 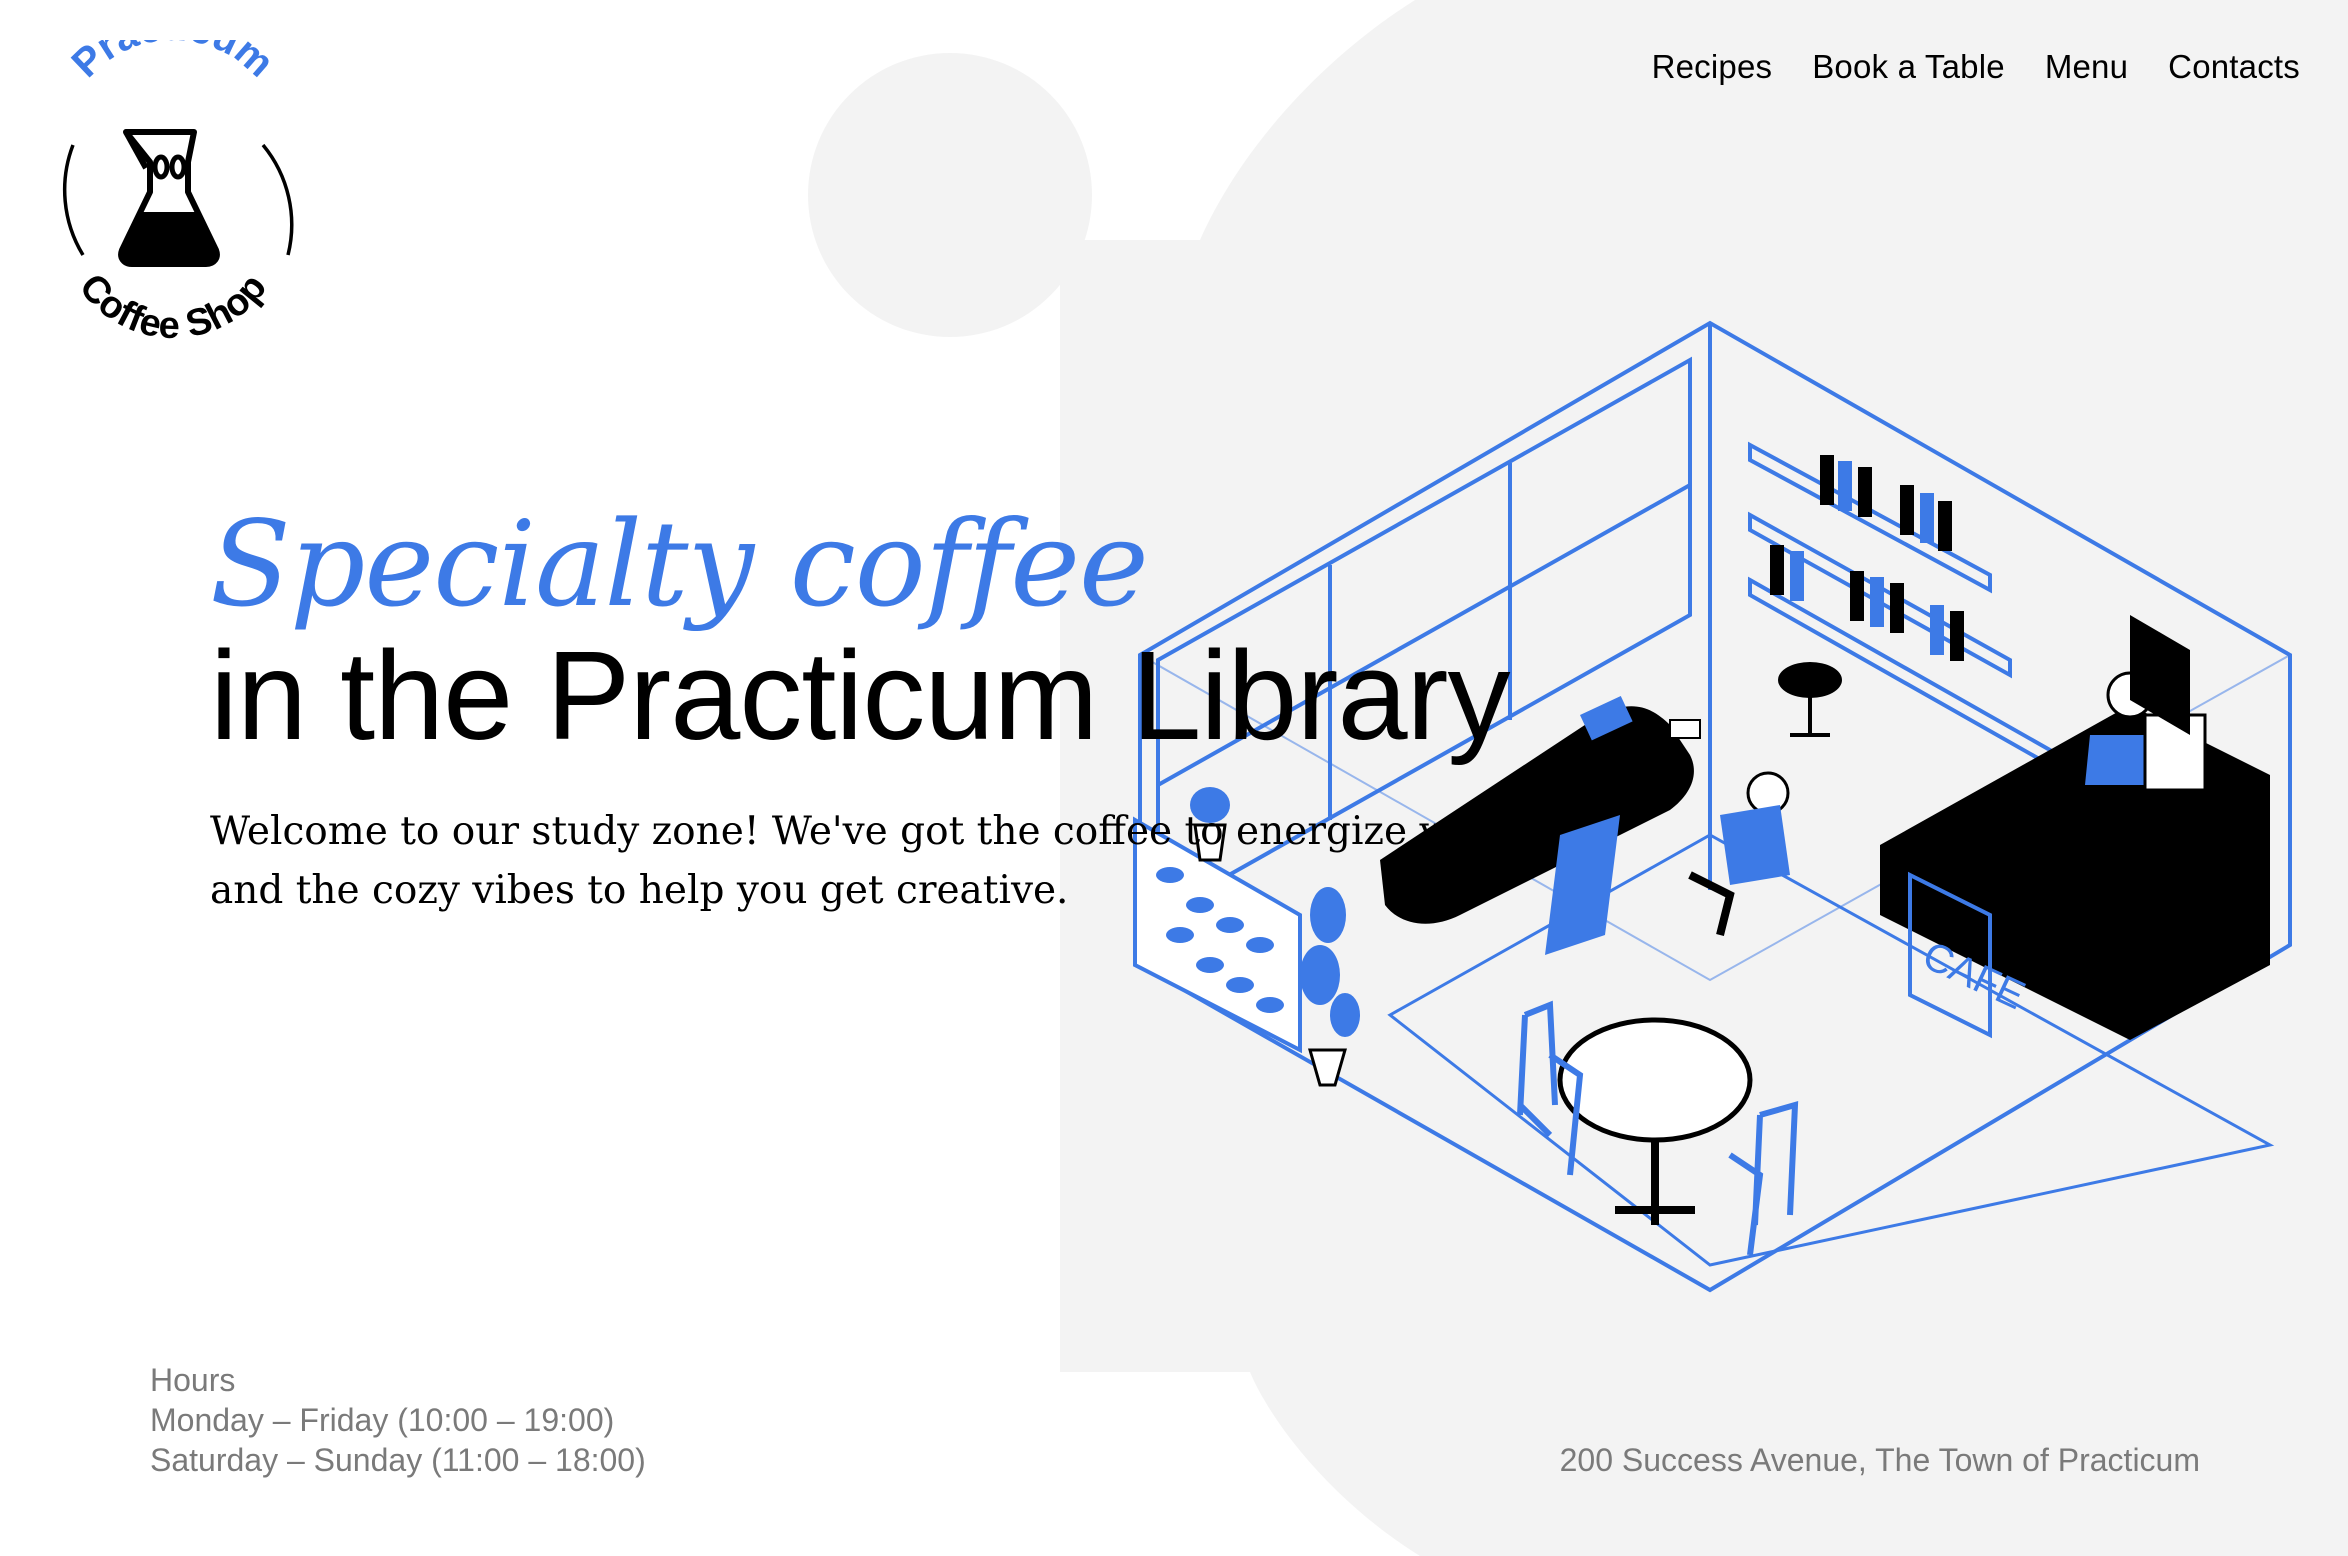 I want to click on svg-text: Coffee Shop, so click(x=173, y=306).